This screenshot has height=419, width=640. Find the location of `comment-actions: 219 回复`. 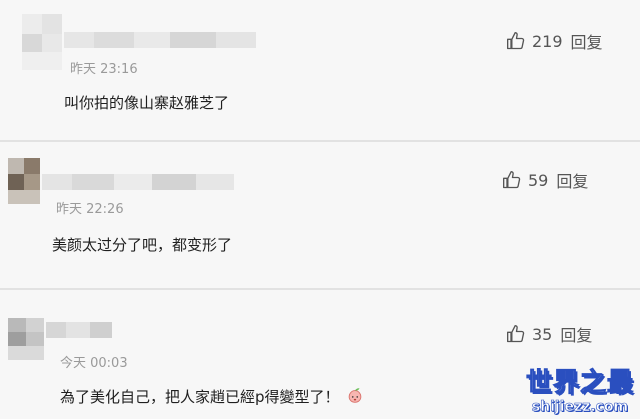

comment-actions: 219 回复 is located at coordinates (554, 41).